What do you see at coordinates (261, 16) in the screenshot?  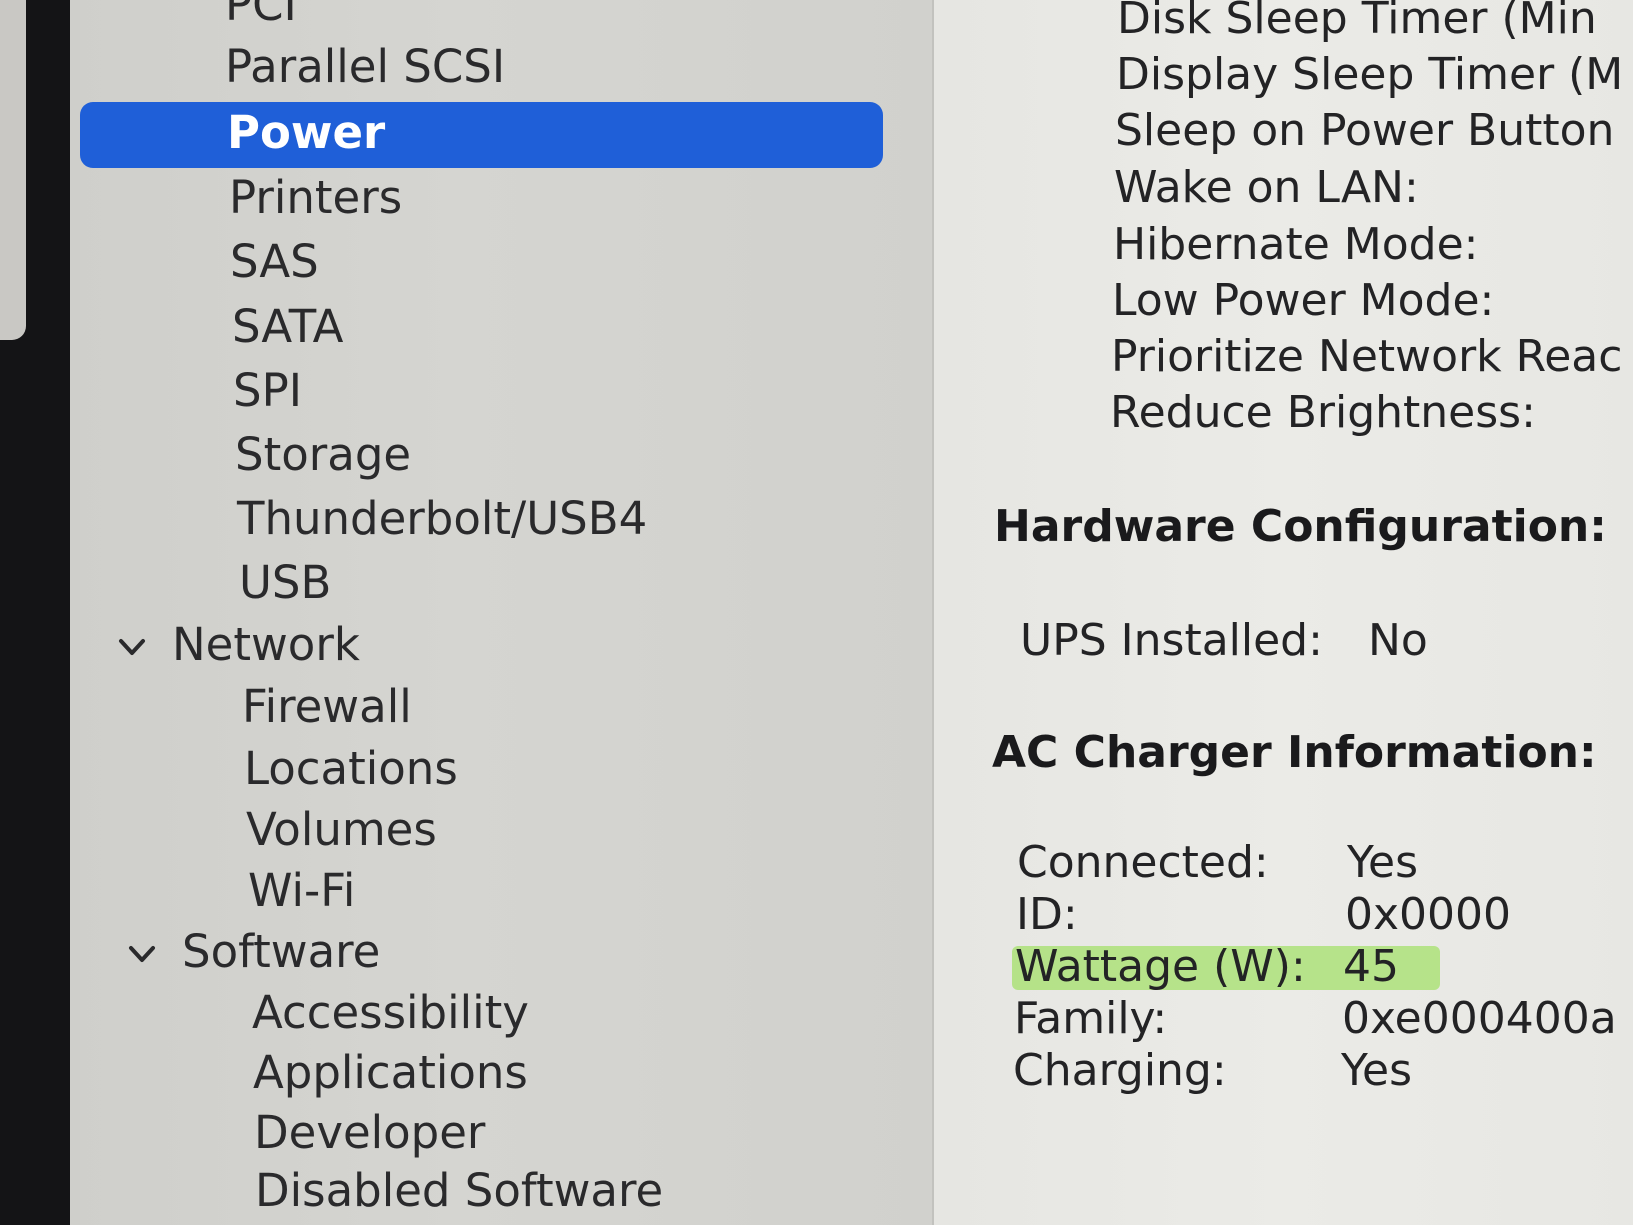 I see `sidebar-item-pci: PCI` at bounding box center [261, 16].